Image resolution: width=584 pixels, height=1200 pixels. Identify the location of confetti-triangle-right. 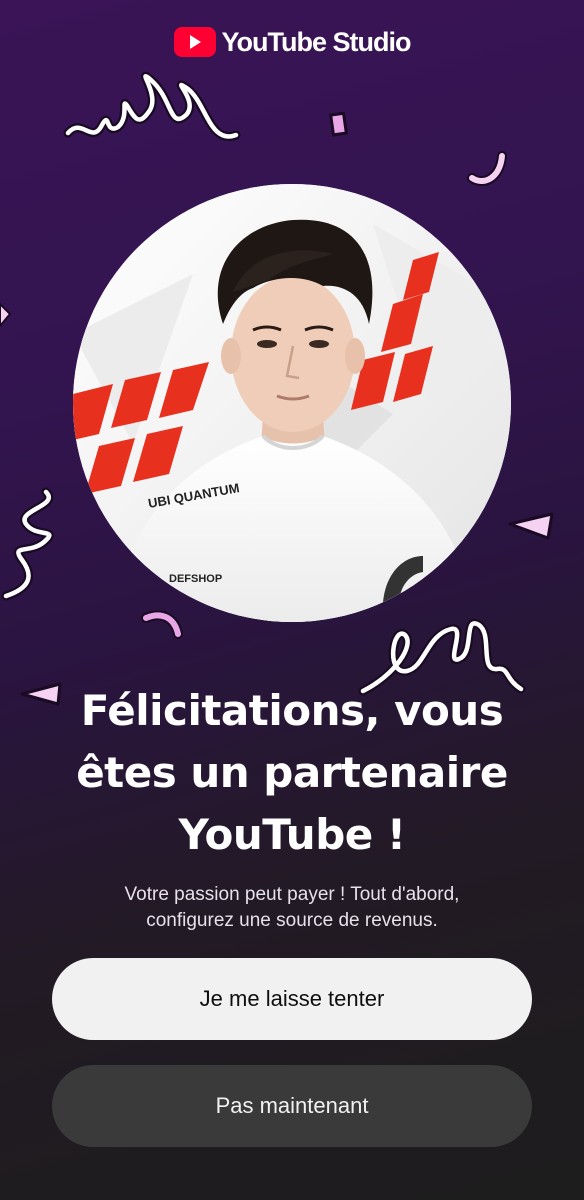
(531, 526).